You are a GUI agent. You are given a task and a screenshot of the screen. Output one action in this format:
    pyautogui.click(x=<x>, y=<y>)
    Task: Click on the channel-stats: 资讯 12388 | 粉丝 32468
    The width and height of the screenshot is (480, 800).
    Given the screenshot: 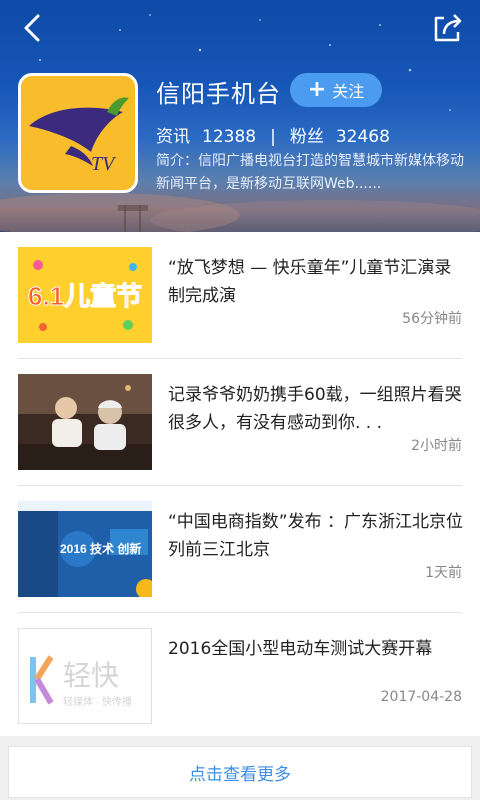 What is the action you would take?
    pyautogui.click(x=273, y=134)
    